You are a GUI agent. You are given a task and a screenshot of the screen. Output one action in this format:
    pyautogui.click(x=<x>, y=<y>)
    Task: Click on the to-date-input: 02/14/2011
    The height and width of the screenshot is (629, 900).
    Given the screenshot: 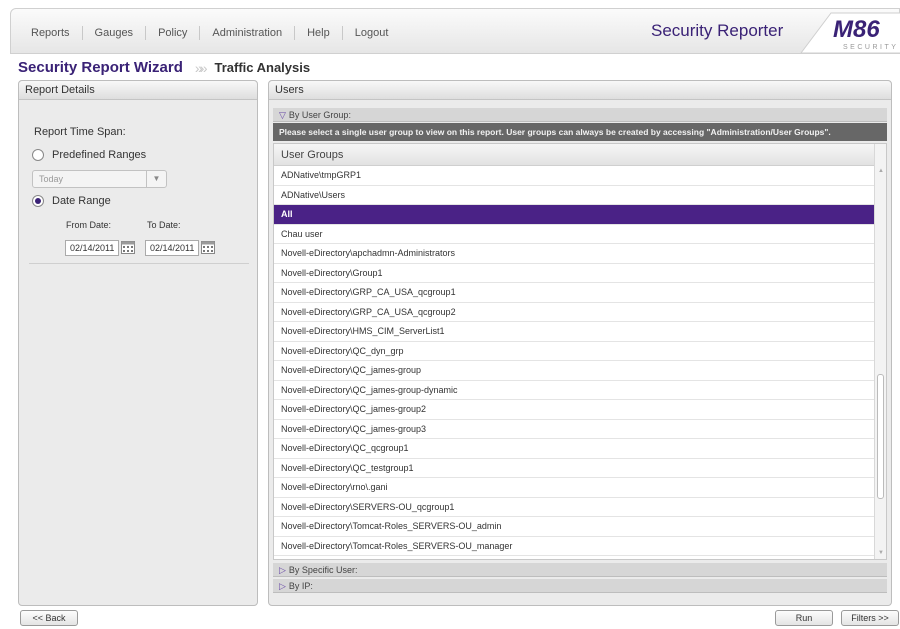 What is the action you would take?
    pyautogui.click(x=172, y=248)
    